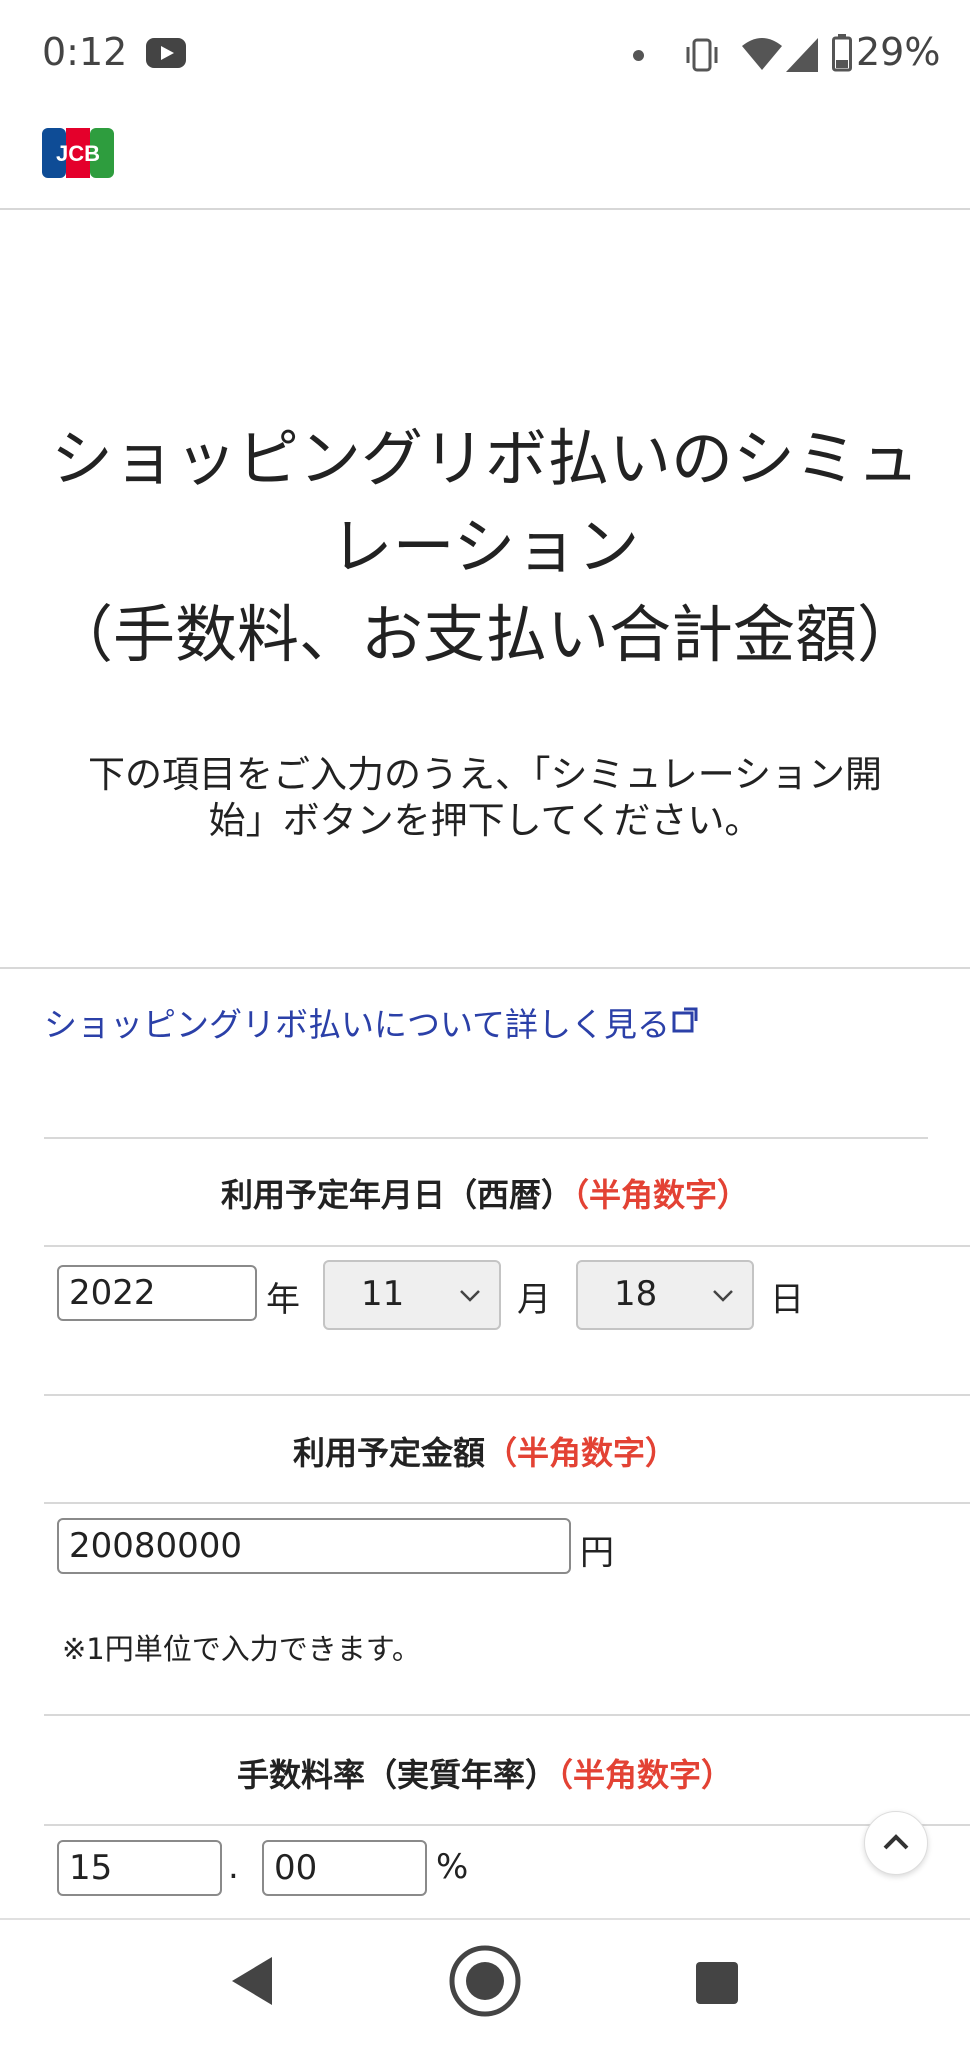  I want to click on external-link-icon, so click(686, 1019).